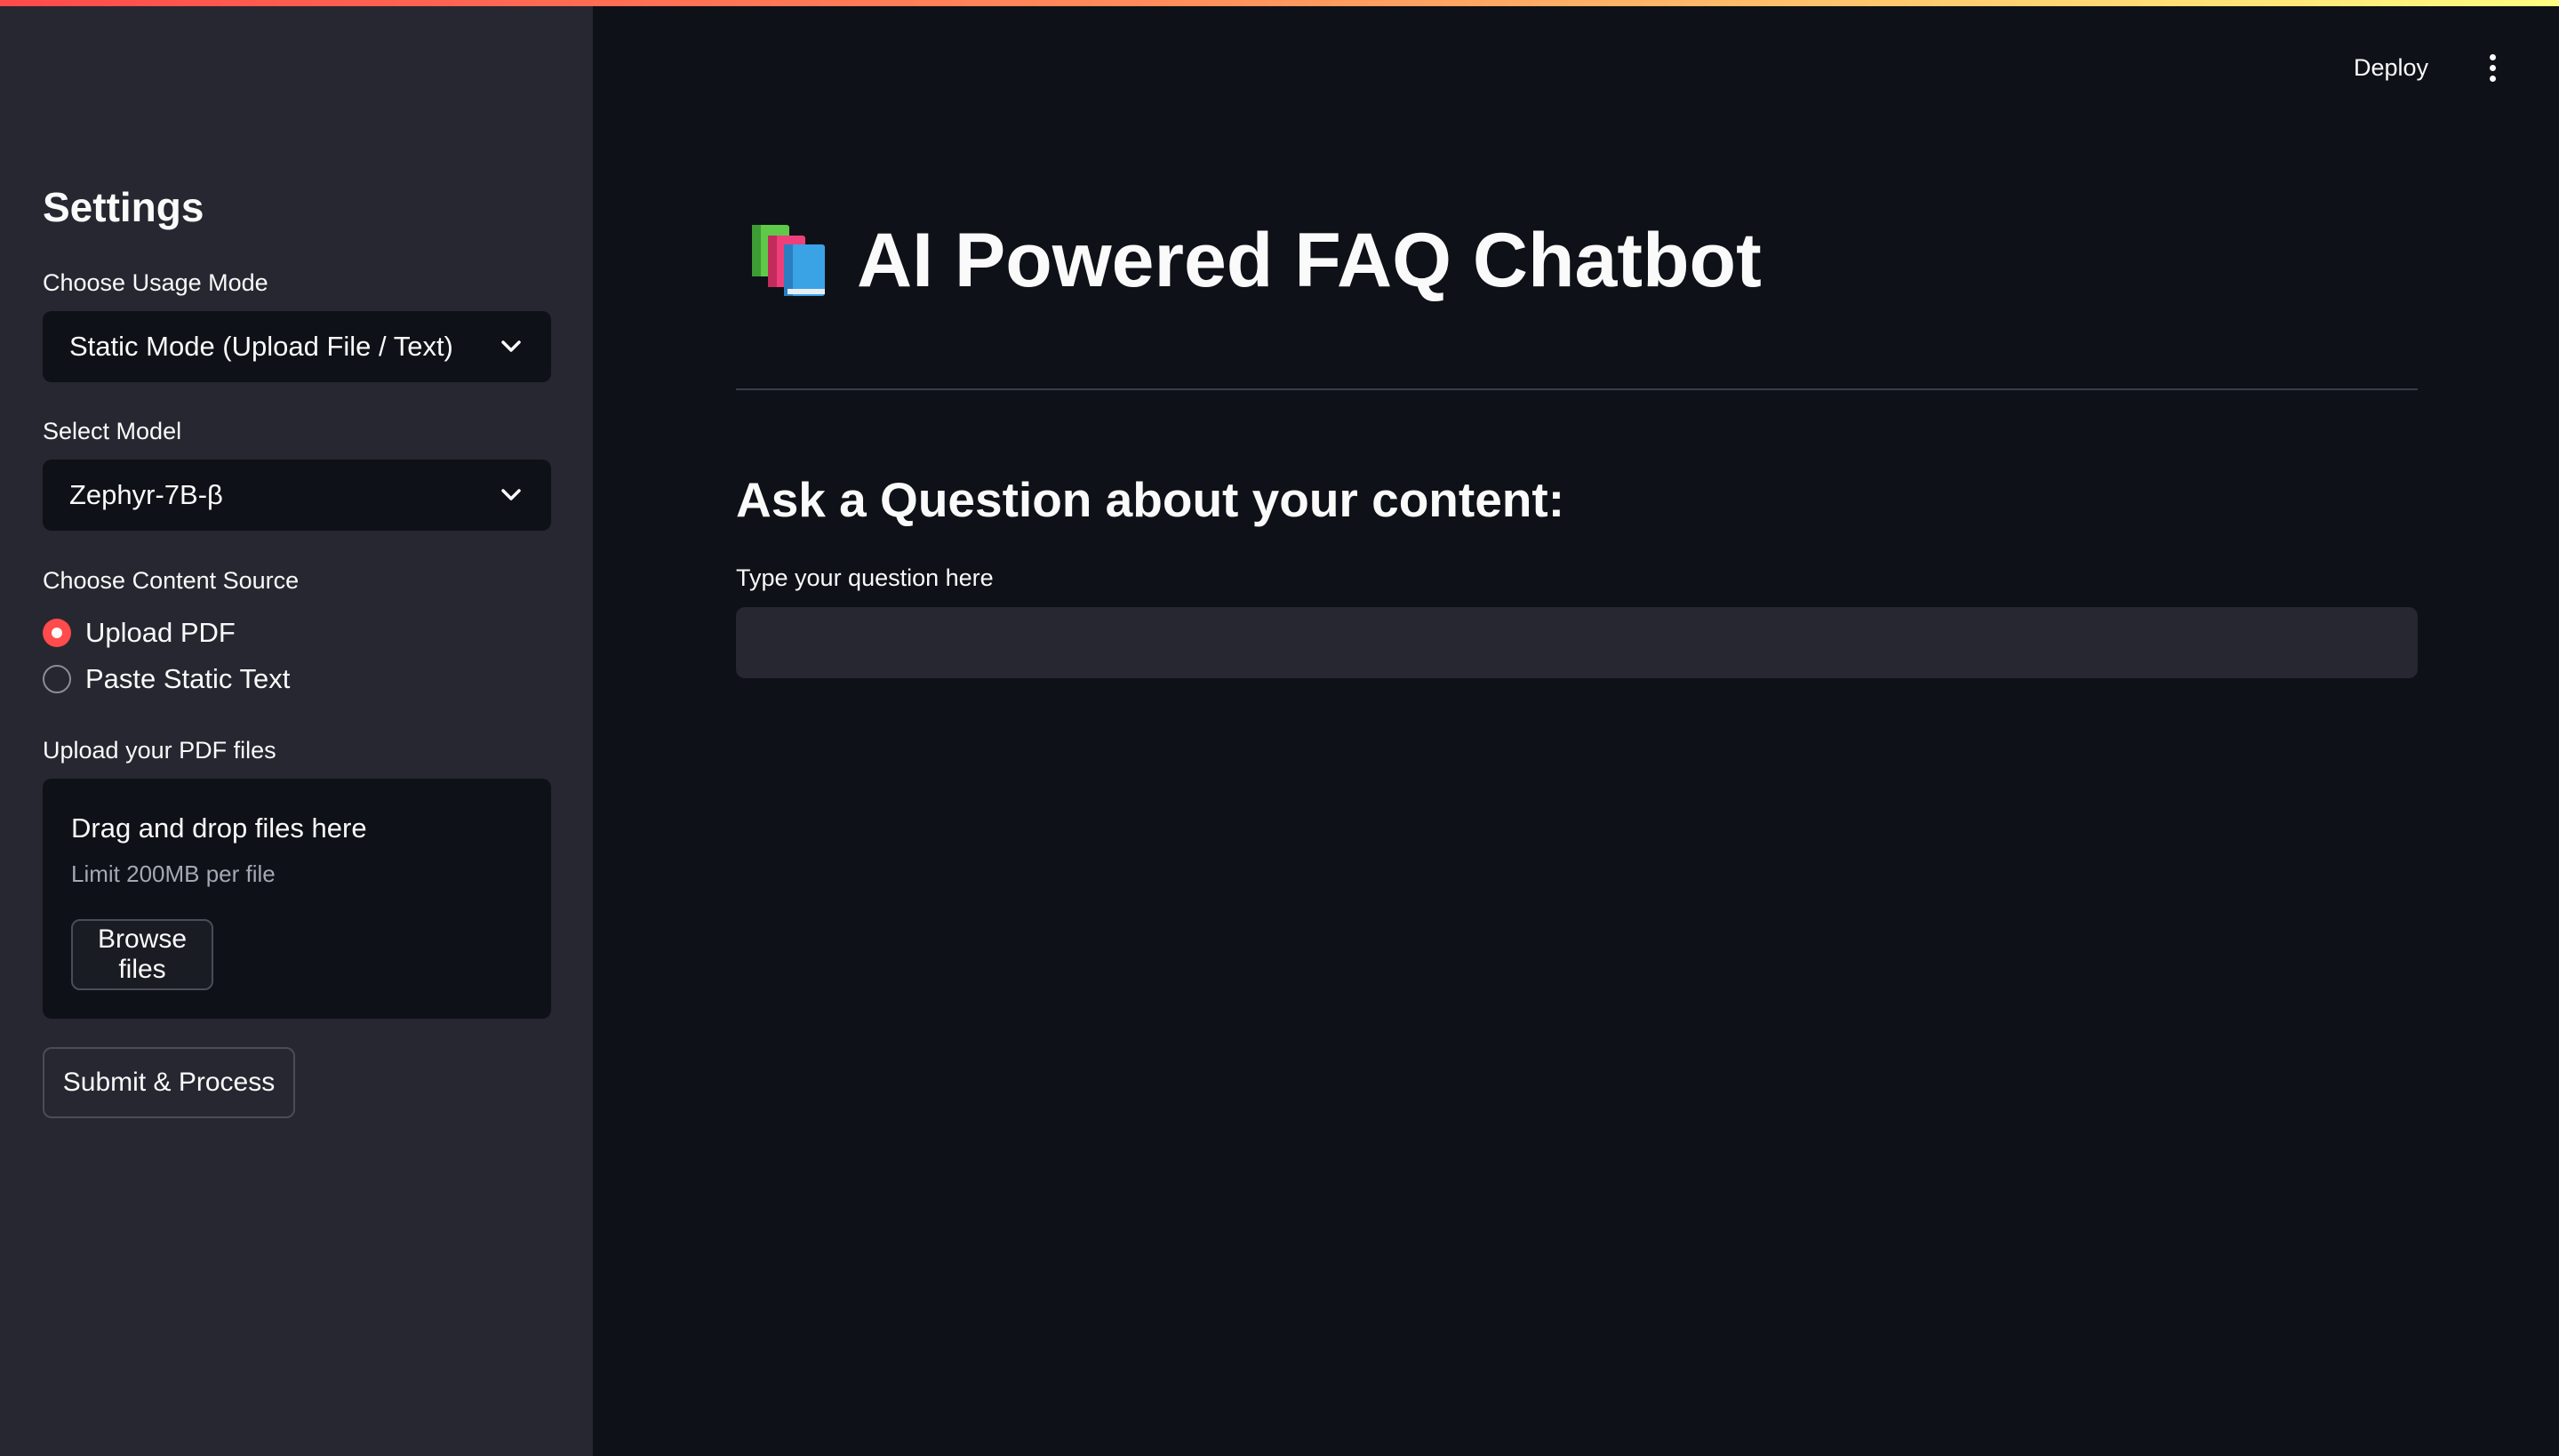 The height and width of the screenshot is (1456, 2559). I want to click on usage-mode-label: Choose Usage Mode, so click(155, 282).